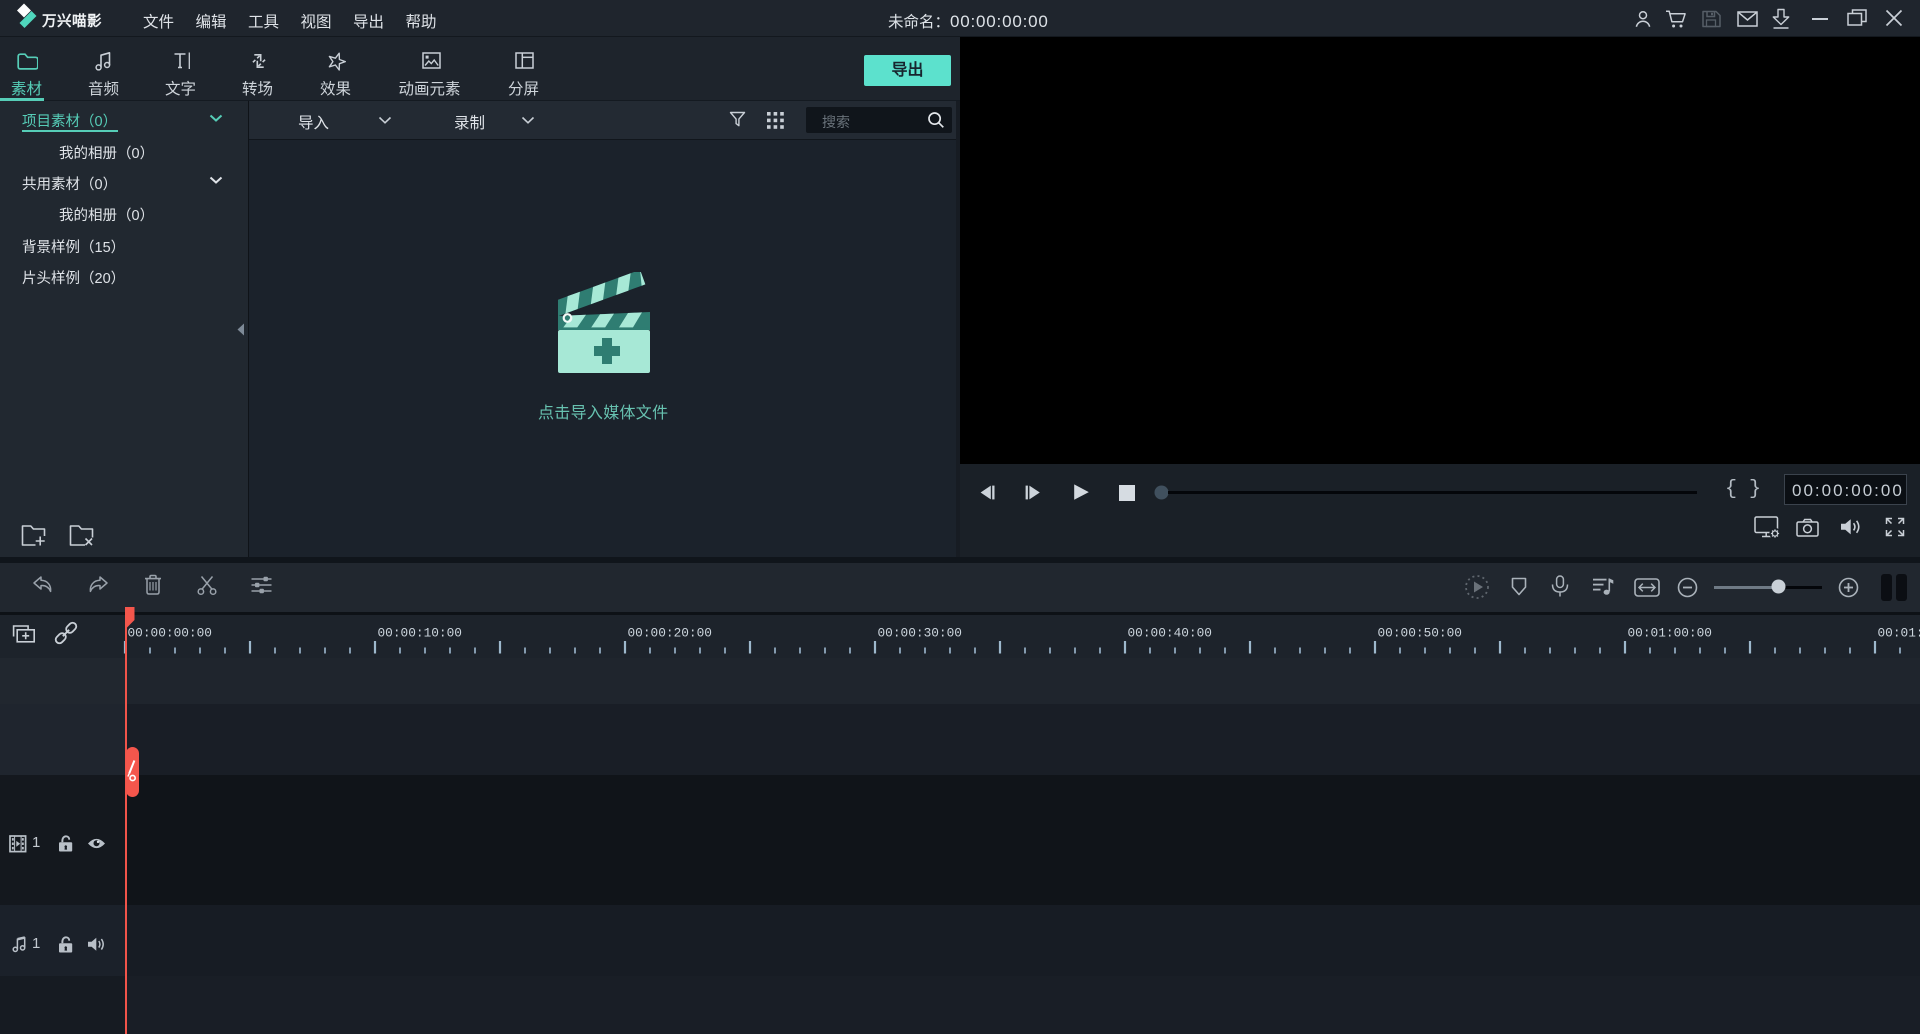 This screenshot has height=1034, width=1920. Describe the element at coordinates (670, 633) in the screenshot. I see `svg-text: 00:00:20:00` at that location.